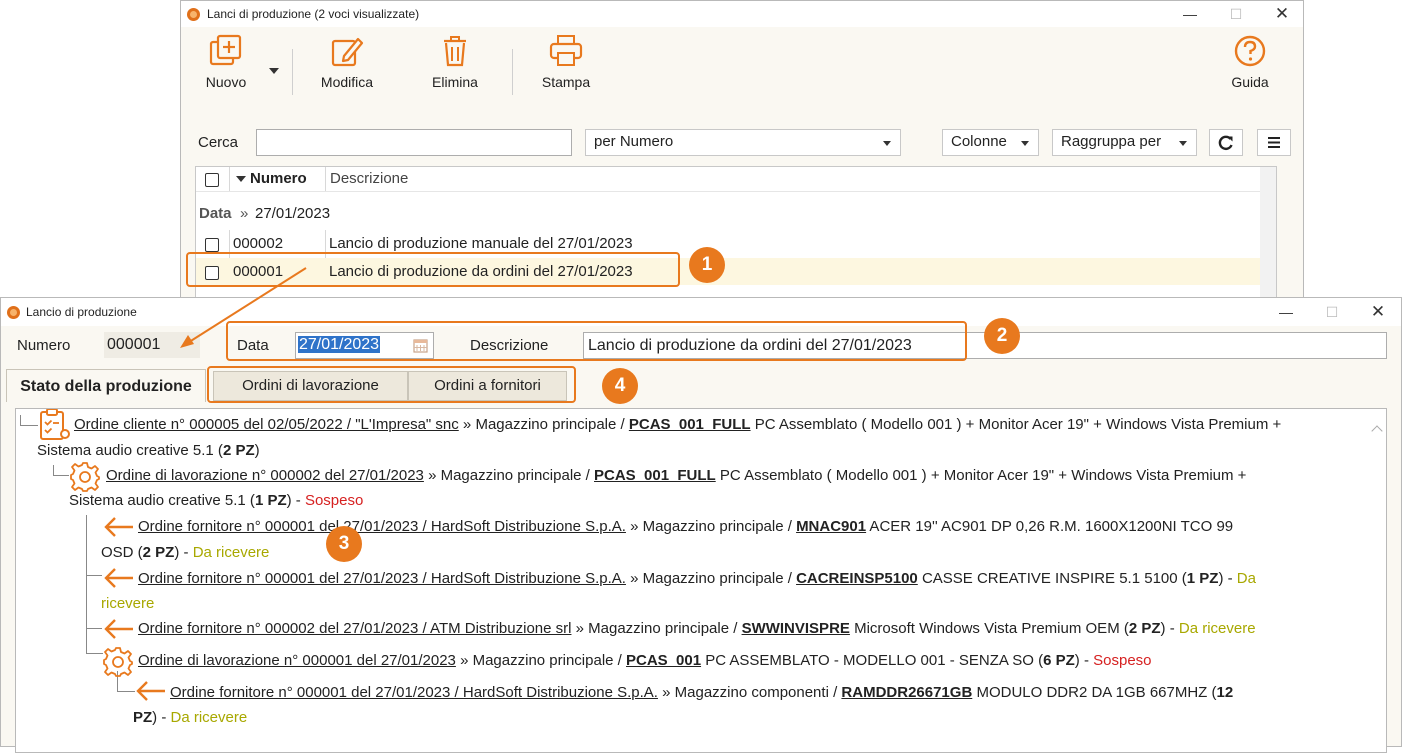  I want to click on group-by-button: Raggruppa per, so click(1124, 142).